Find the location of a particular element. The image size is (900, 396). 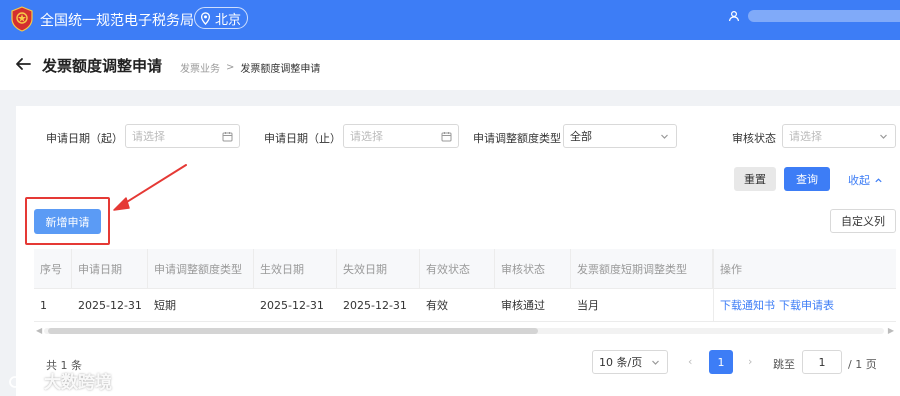

col-apply-date: 申请日期 is located at coordinates (110, 268).